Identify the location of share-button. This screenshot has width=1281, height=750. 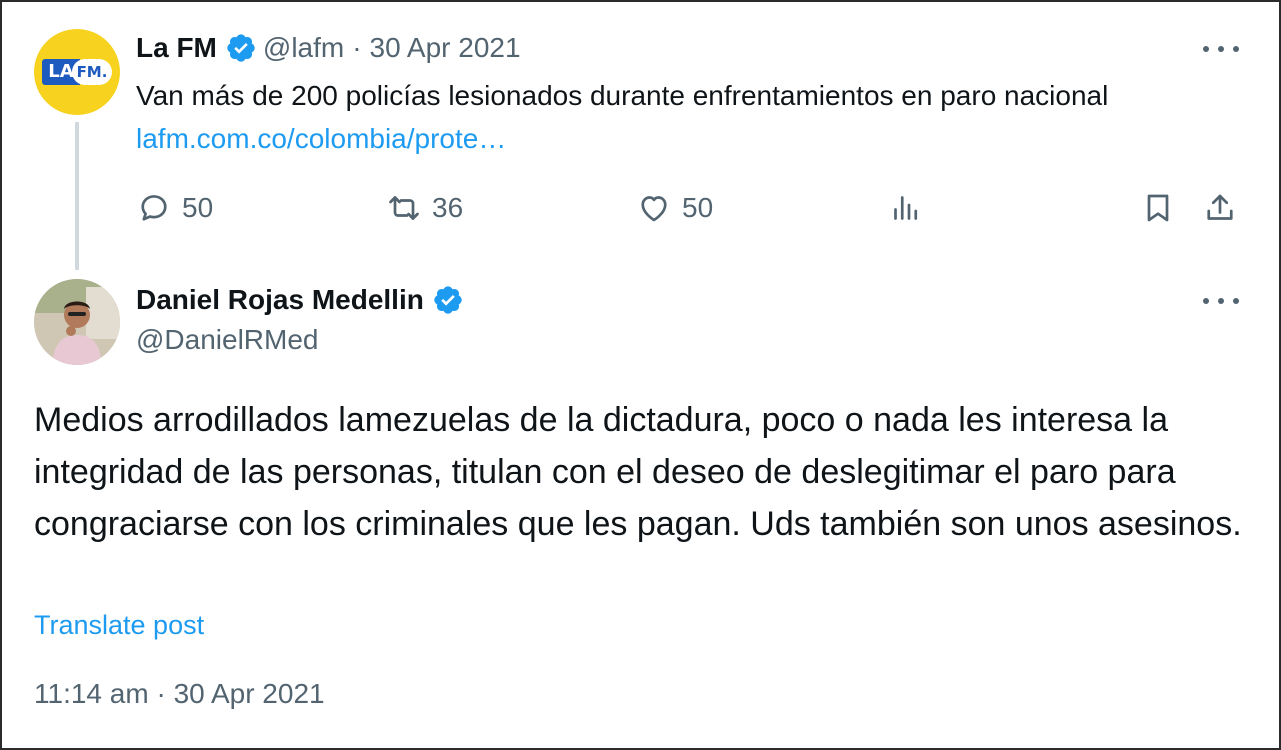
(1220, 208).